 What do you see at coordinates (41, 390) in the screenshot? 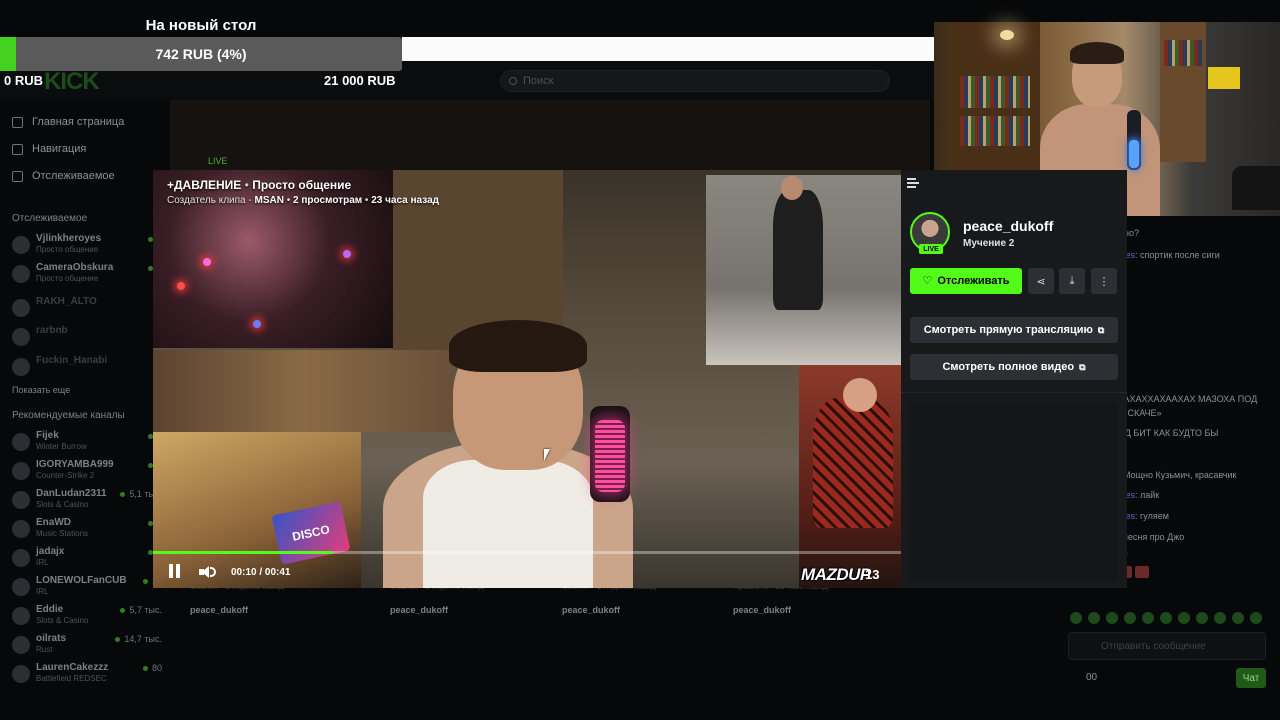
I see `show-more-link: Показать еще` at bounding box center [41, 390].